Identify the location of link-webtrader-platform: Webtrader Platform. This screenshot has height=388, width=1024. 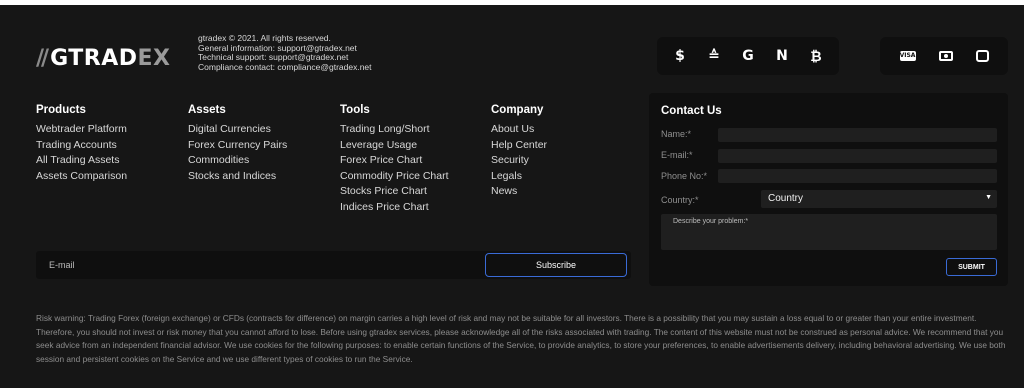
(81, 130).